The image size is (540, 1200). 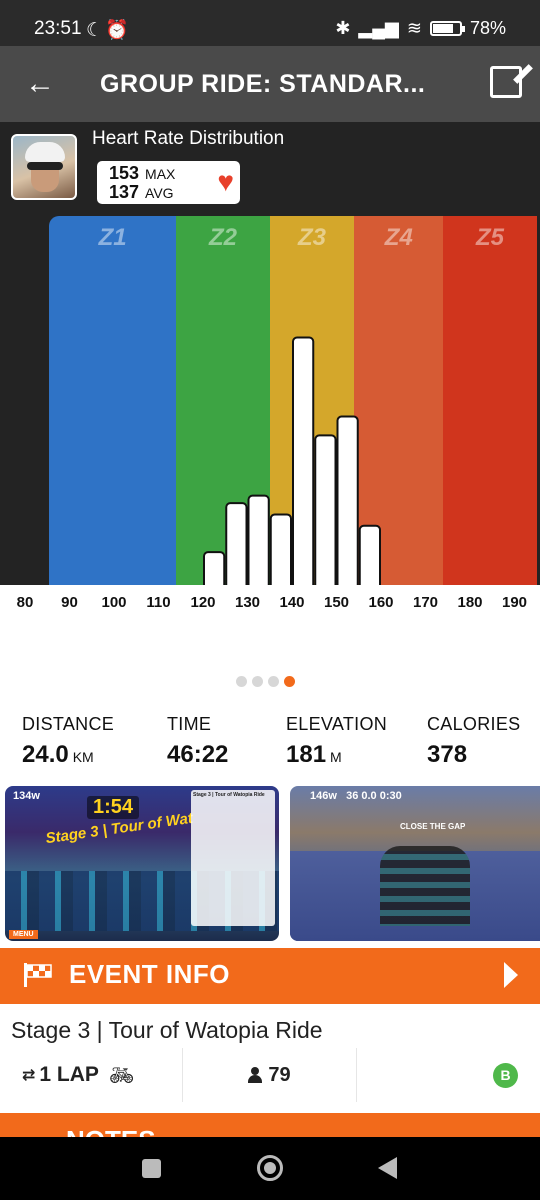 I want to click on hr-max-row: 153 MAX, so click(x=142, y=173).